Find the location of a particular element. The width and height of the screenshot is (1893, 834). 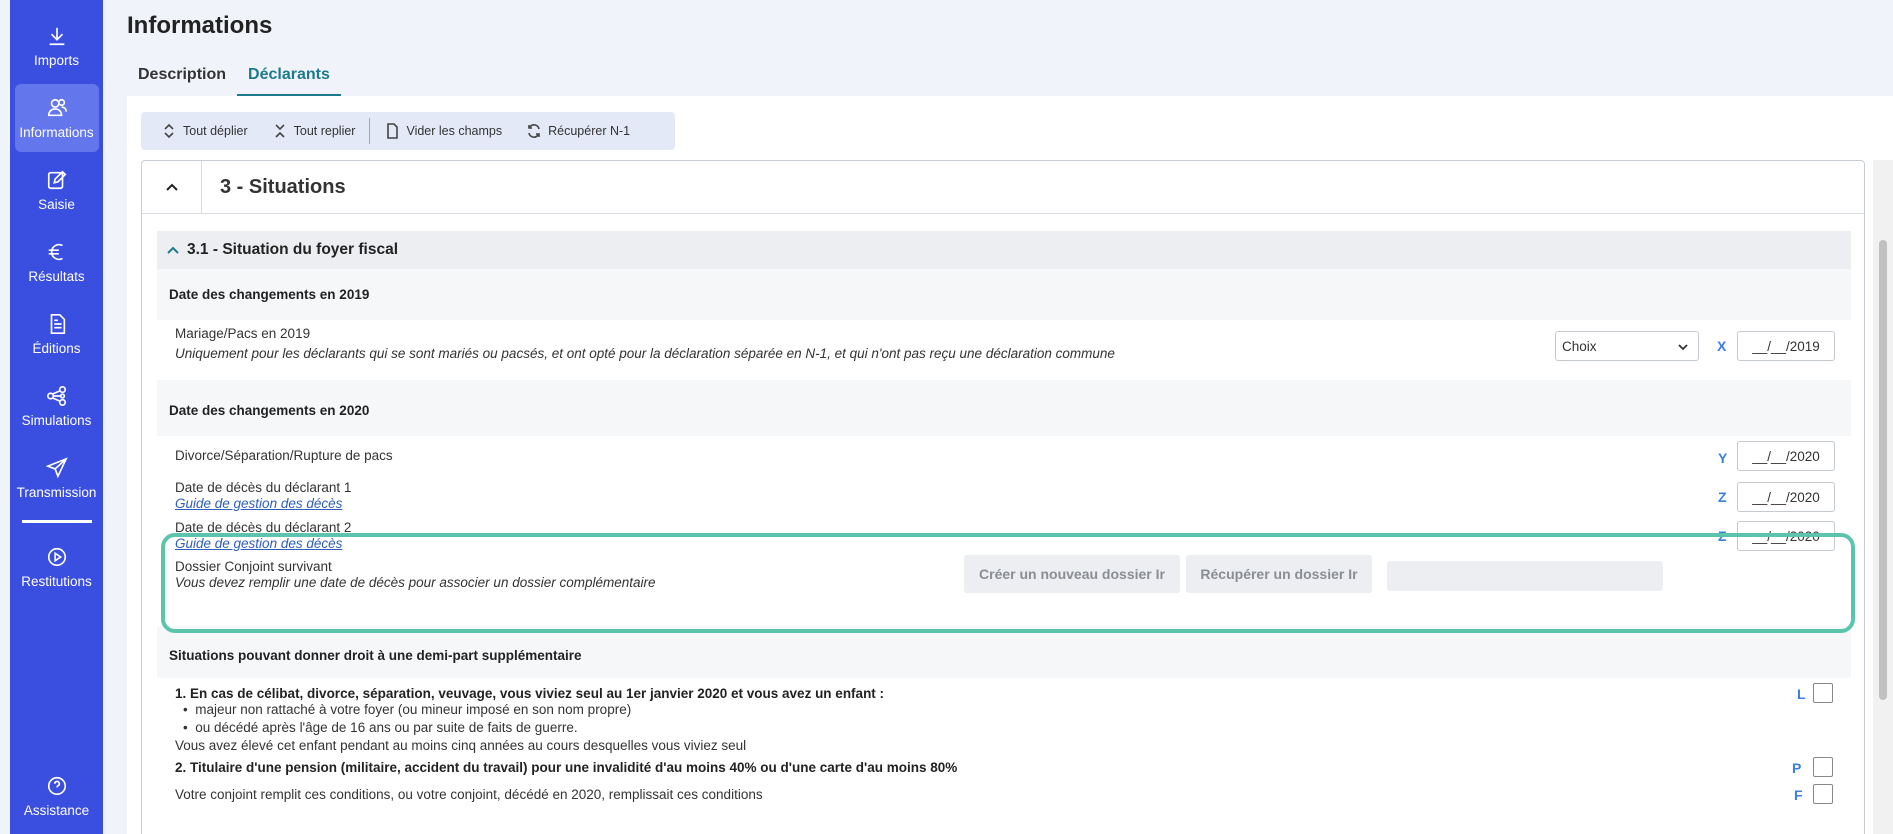

scrollbar-thumb is located at coordinates (1883, 470).